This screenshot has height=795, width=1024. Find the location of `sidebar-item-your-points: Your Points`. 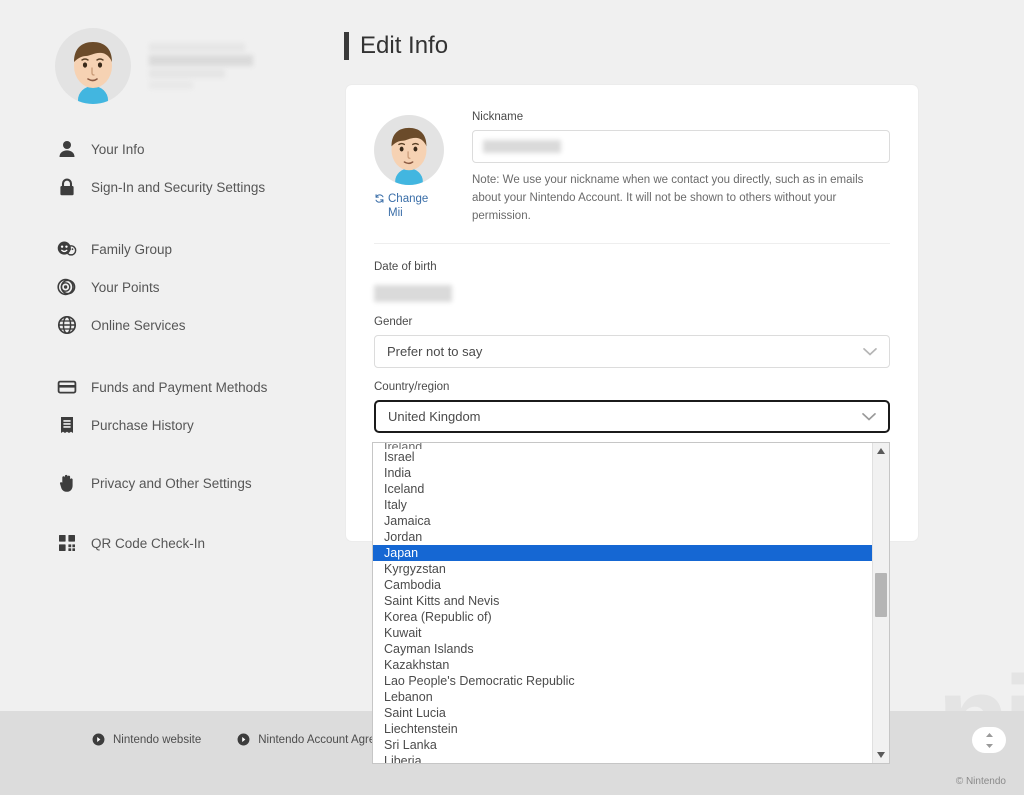

sidebar-item-your-points: Your Points is located at coordinates (170, 287).